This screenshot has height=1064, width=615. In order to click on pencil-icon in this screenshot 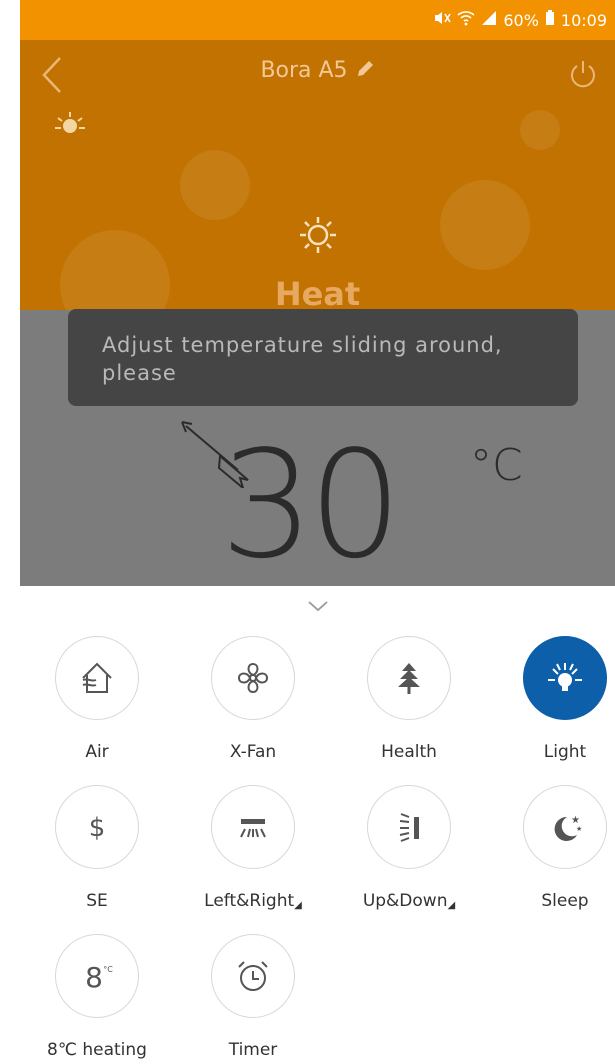, I will do `click(365, 70)`.